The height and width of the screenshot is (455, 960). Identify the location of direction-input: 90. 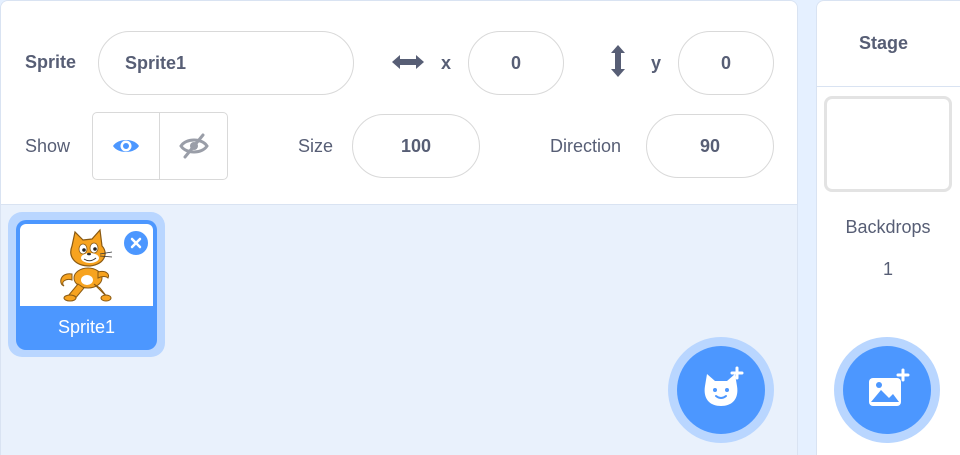
(710, 146).